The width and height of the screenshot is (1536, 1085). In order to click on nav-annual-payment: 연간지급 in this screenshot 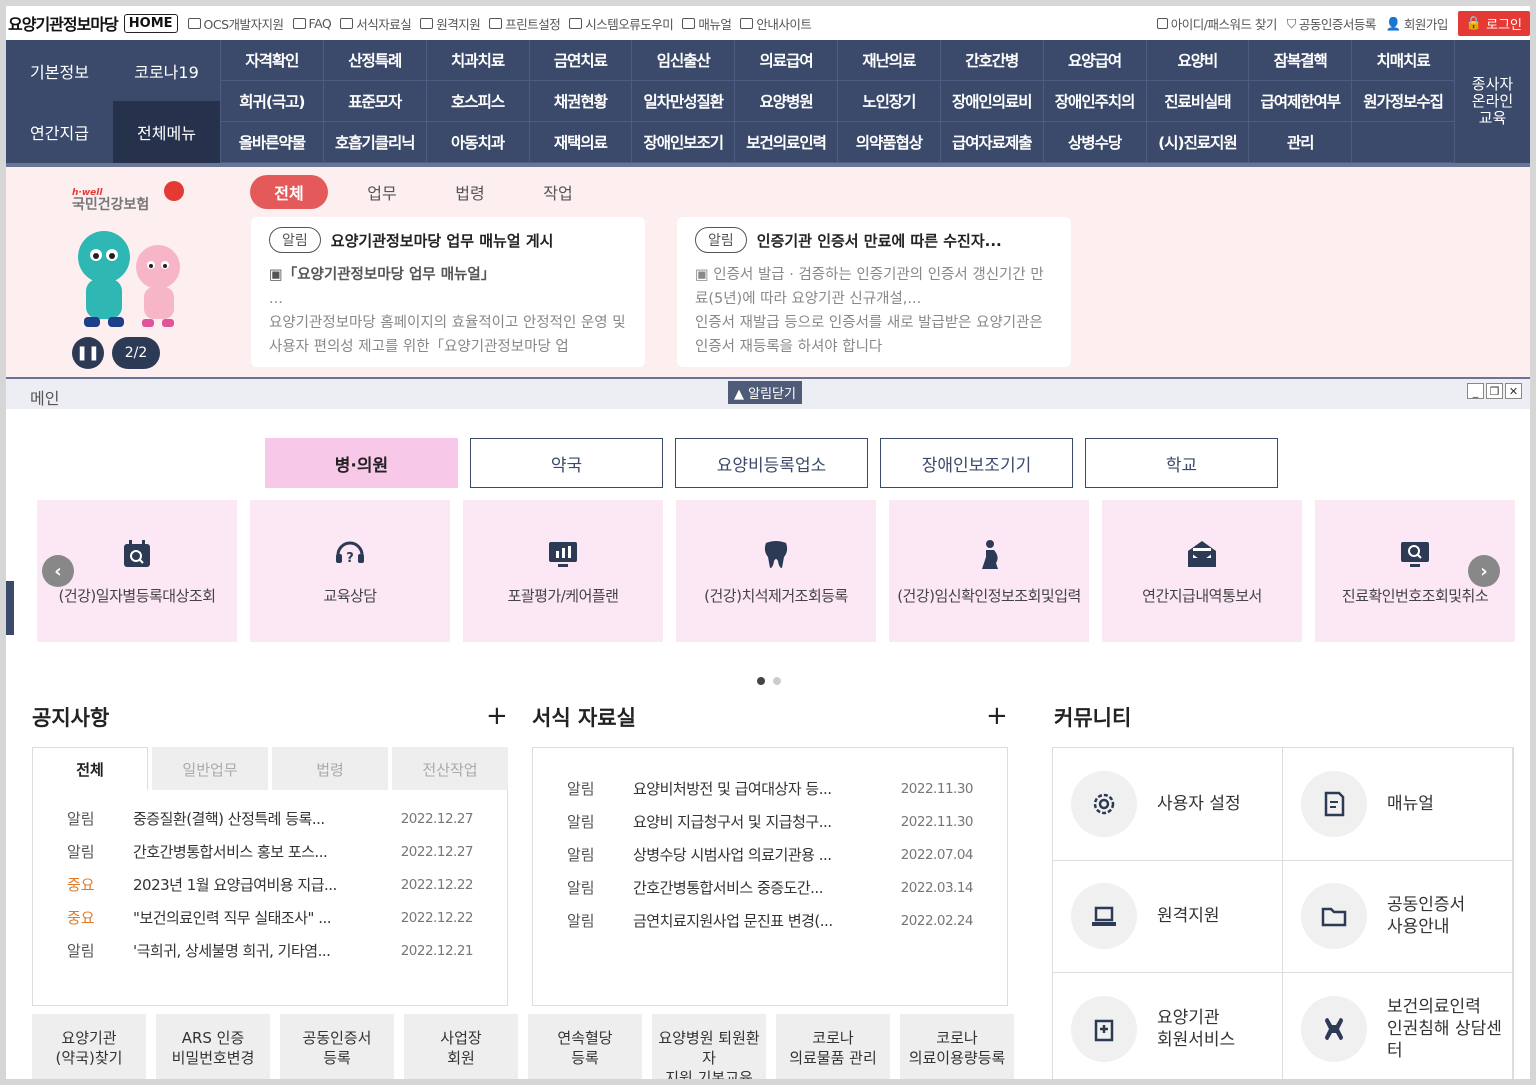, I will do `click(59, 132)`.